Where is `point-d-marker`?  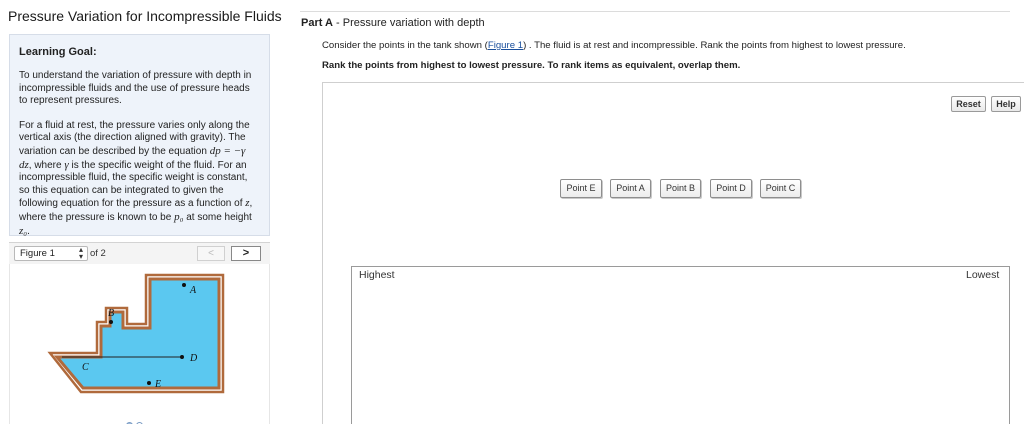 point-d-marker is located at coordinates (182, 357).